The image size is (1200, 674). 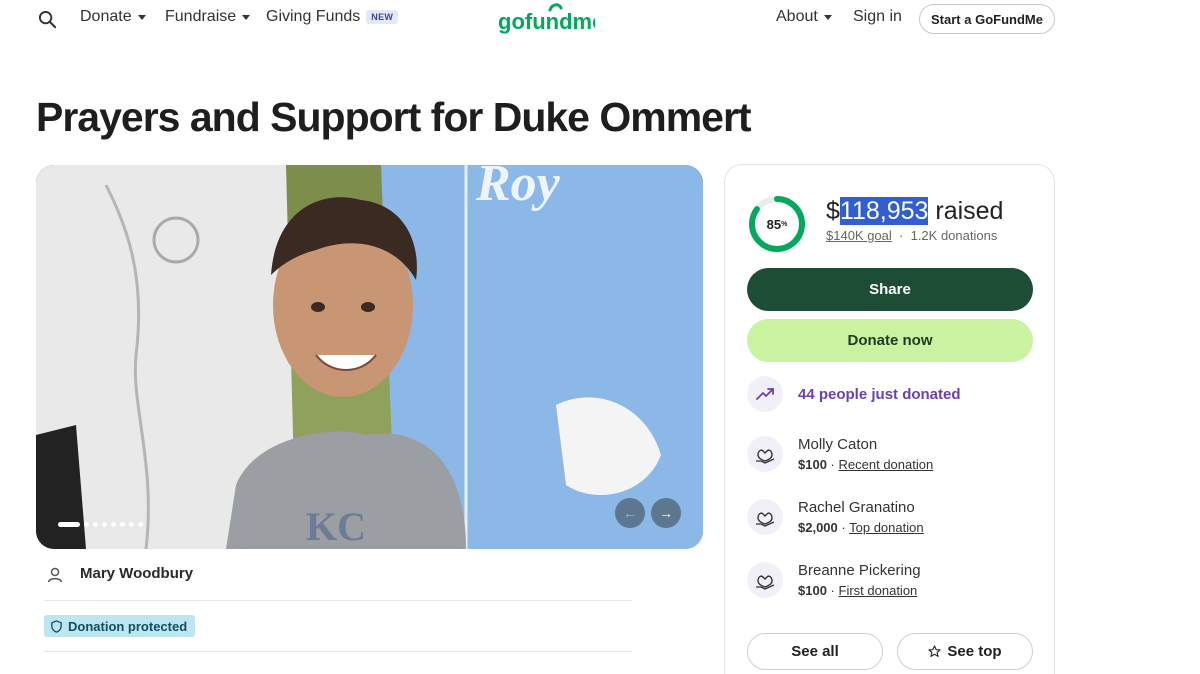 What do you see at coordinates (546, 21) in the screenshot?
I see `logo-text: gofundme` at bounding box center [546, 21].